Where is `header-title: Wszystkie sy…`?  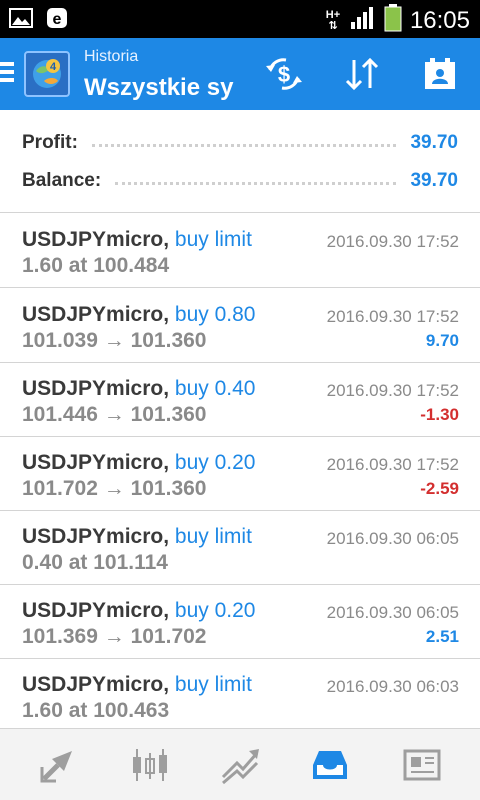
header-title: Wszystkie sy… is located at coordinates (159, 88).